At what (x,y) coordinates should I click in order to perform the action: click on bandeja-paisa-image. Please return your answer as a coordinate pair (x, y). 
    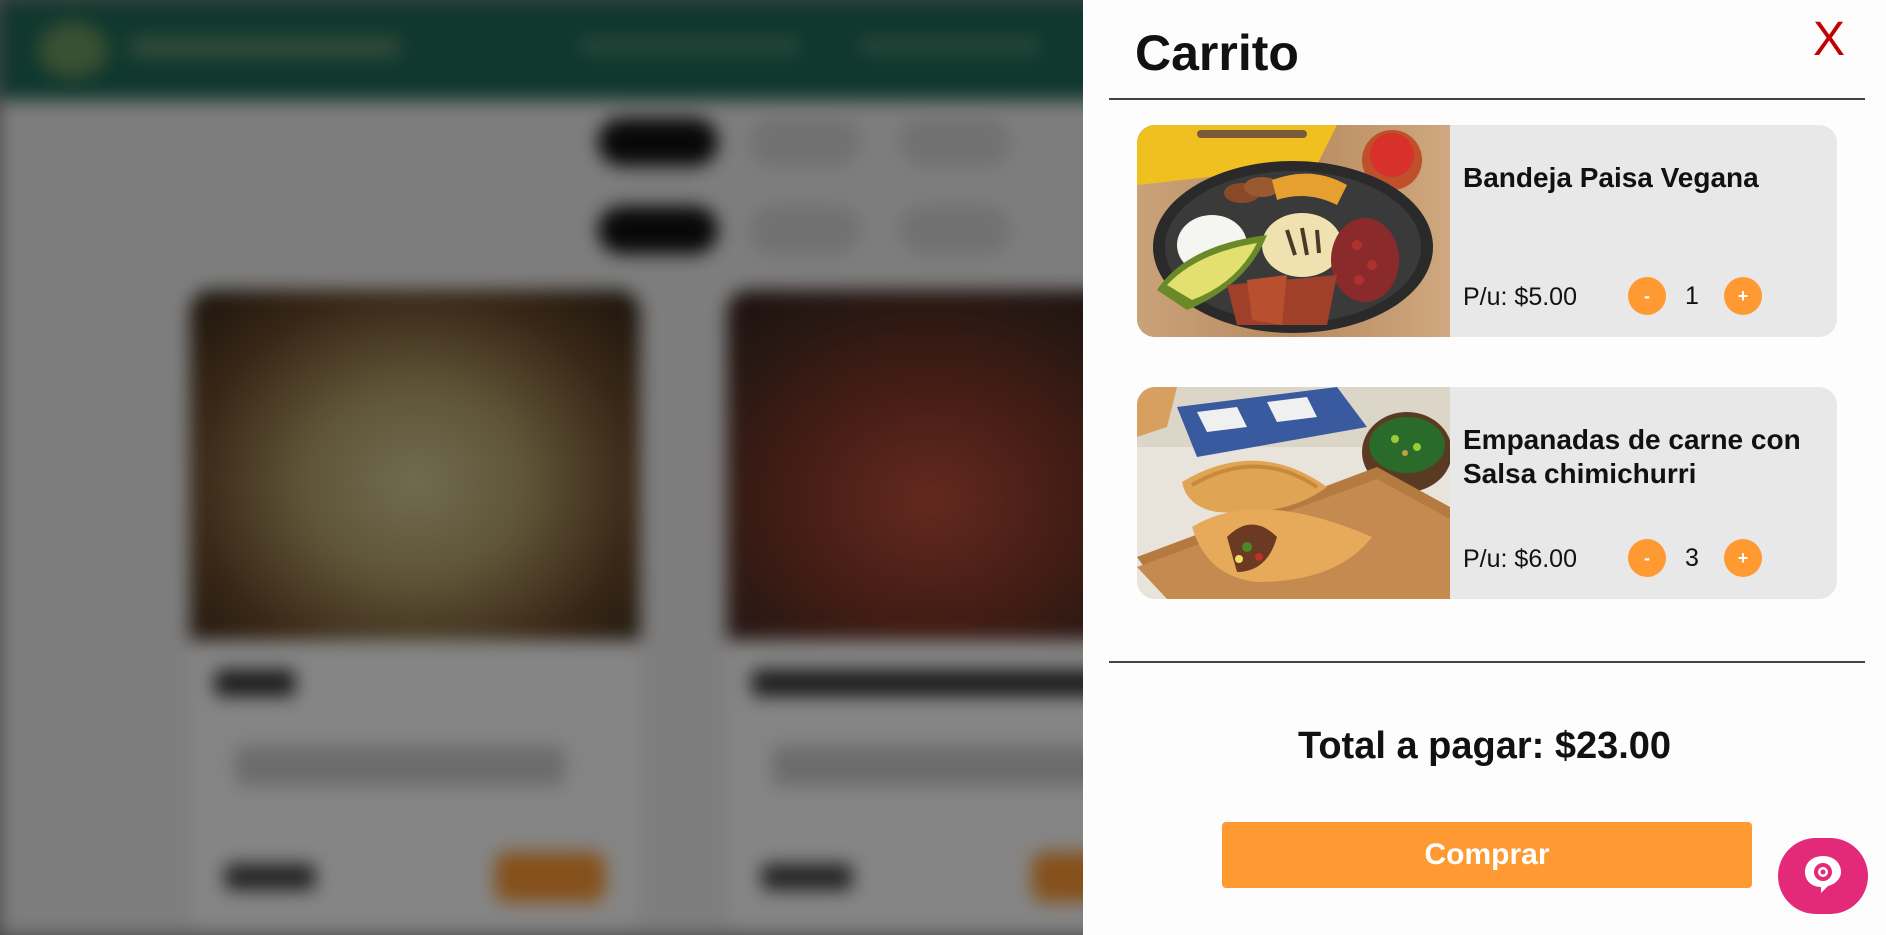
    Looking at the image, I should click on (1293, 231).